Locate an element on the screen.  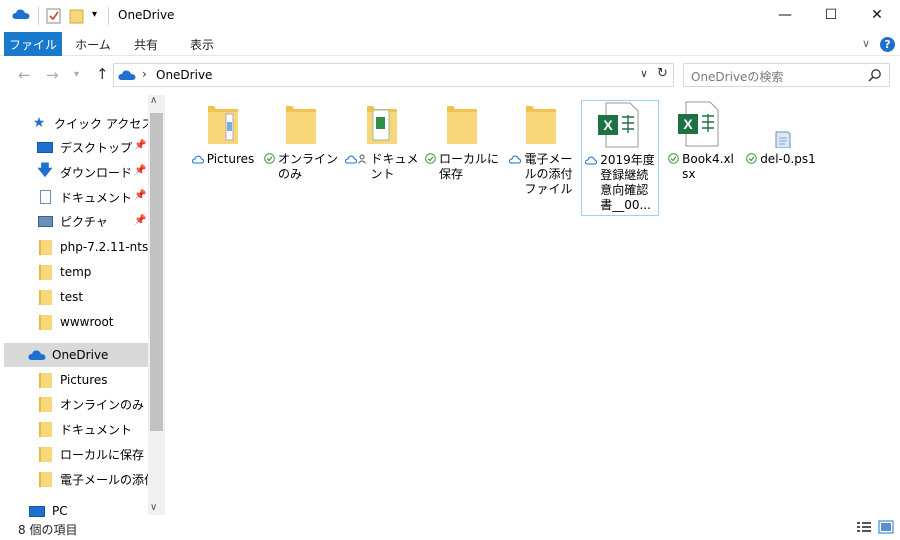
minimize-button: — is located at coordinates (785, 15).